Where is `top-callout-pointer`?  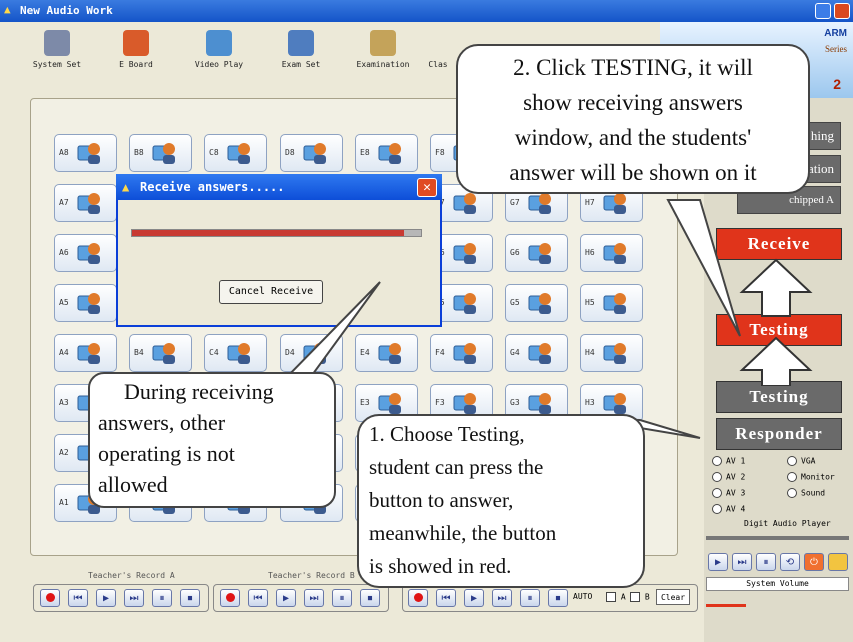
top-callout-pointer is located at coordinates (703, 268).